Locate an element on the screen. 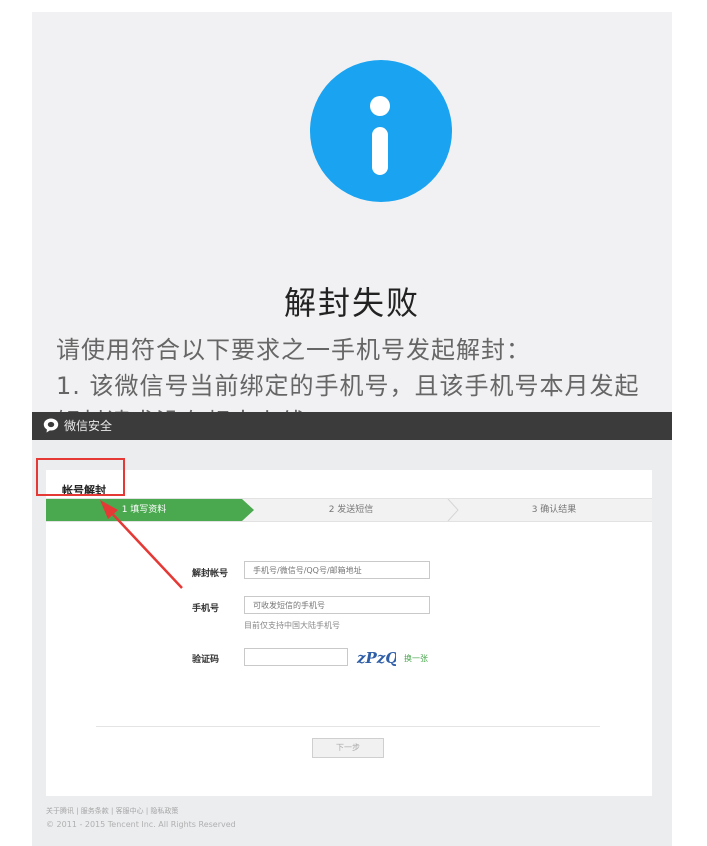  highlight-box is located at coordinates (80, 477).